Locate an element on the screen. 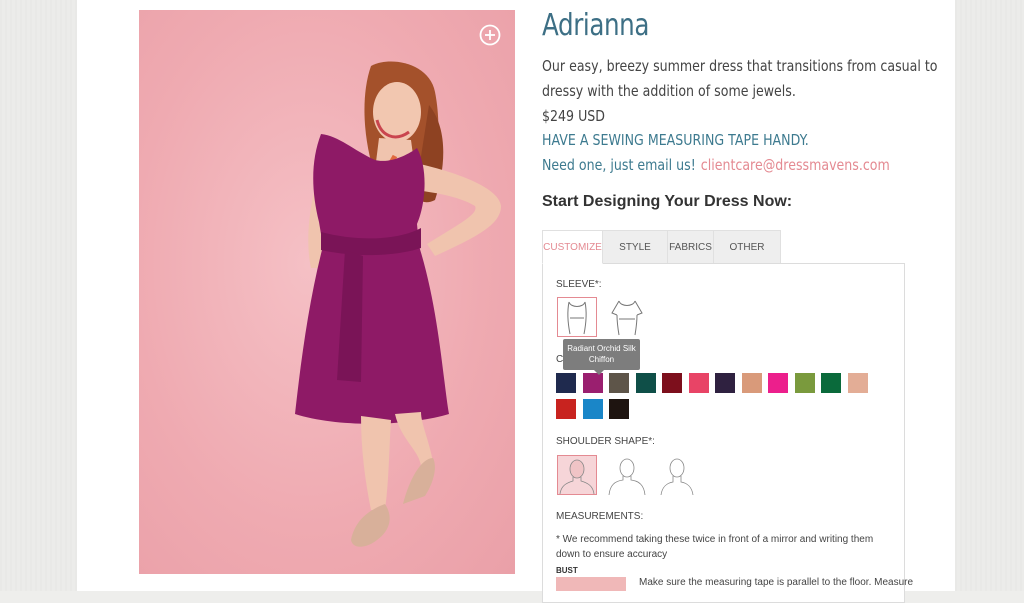  designer-heading: Start Designing Your Dress Now: is located at coordinates (667, 201).